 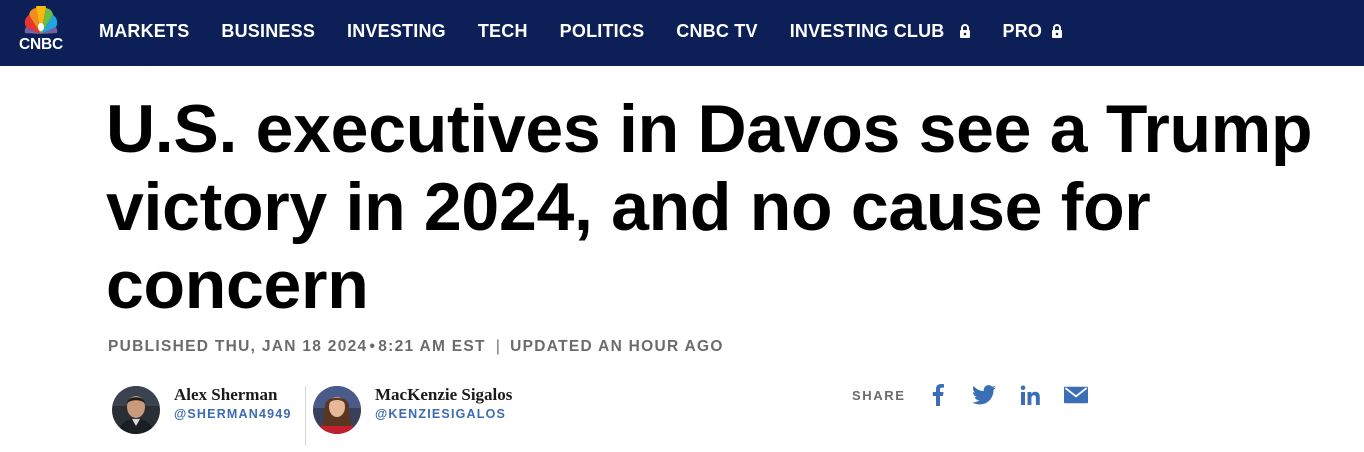 I want to click on nav-item-investing: INVESTING, so click(x=396, y=31).